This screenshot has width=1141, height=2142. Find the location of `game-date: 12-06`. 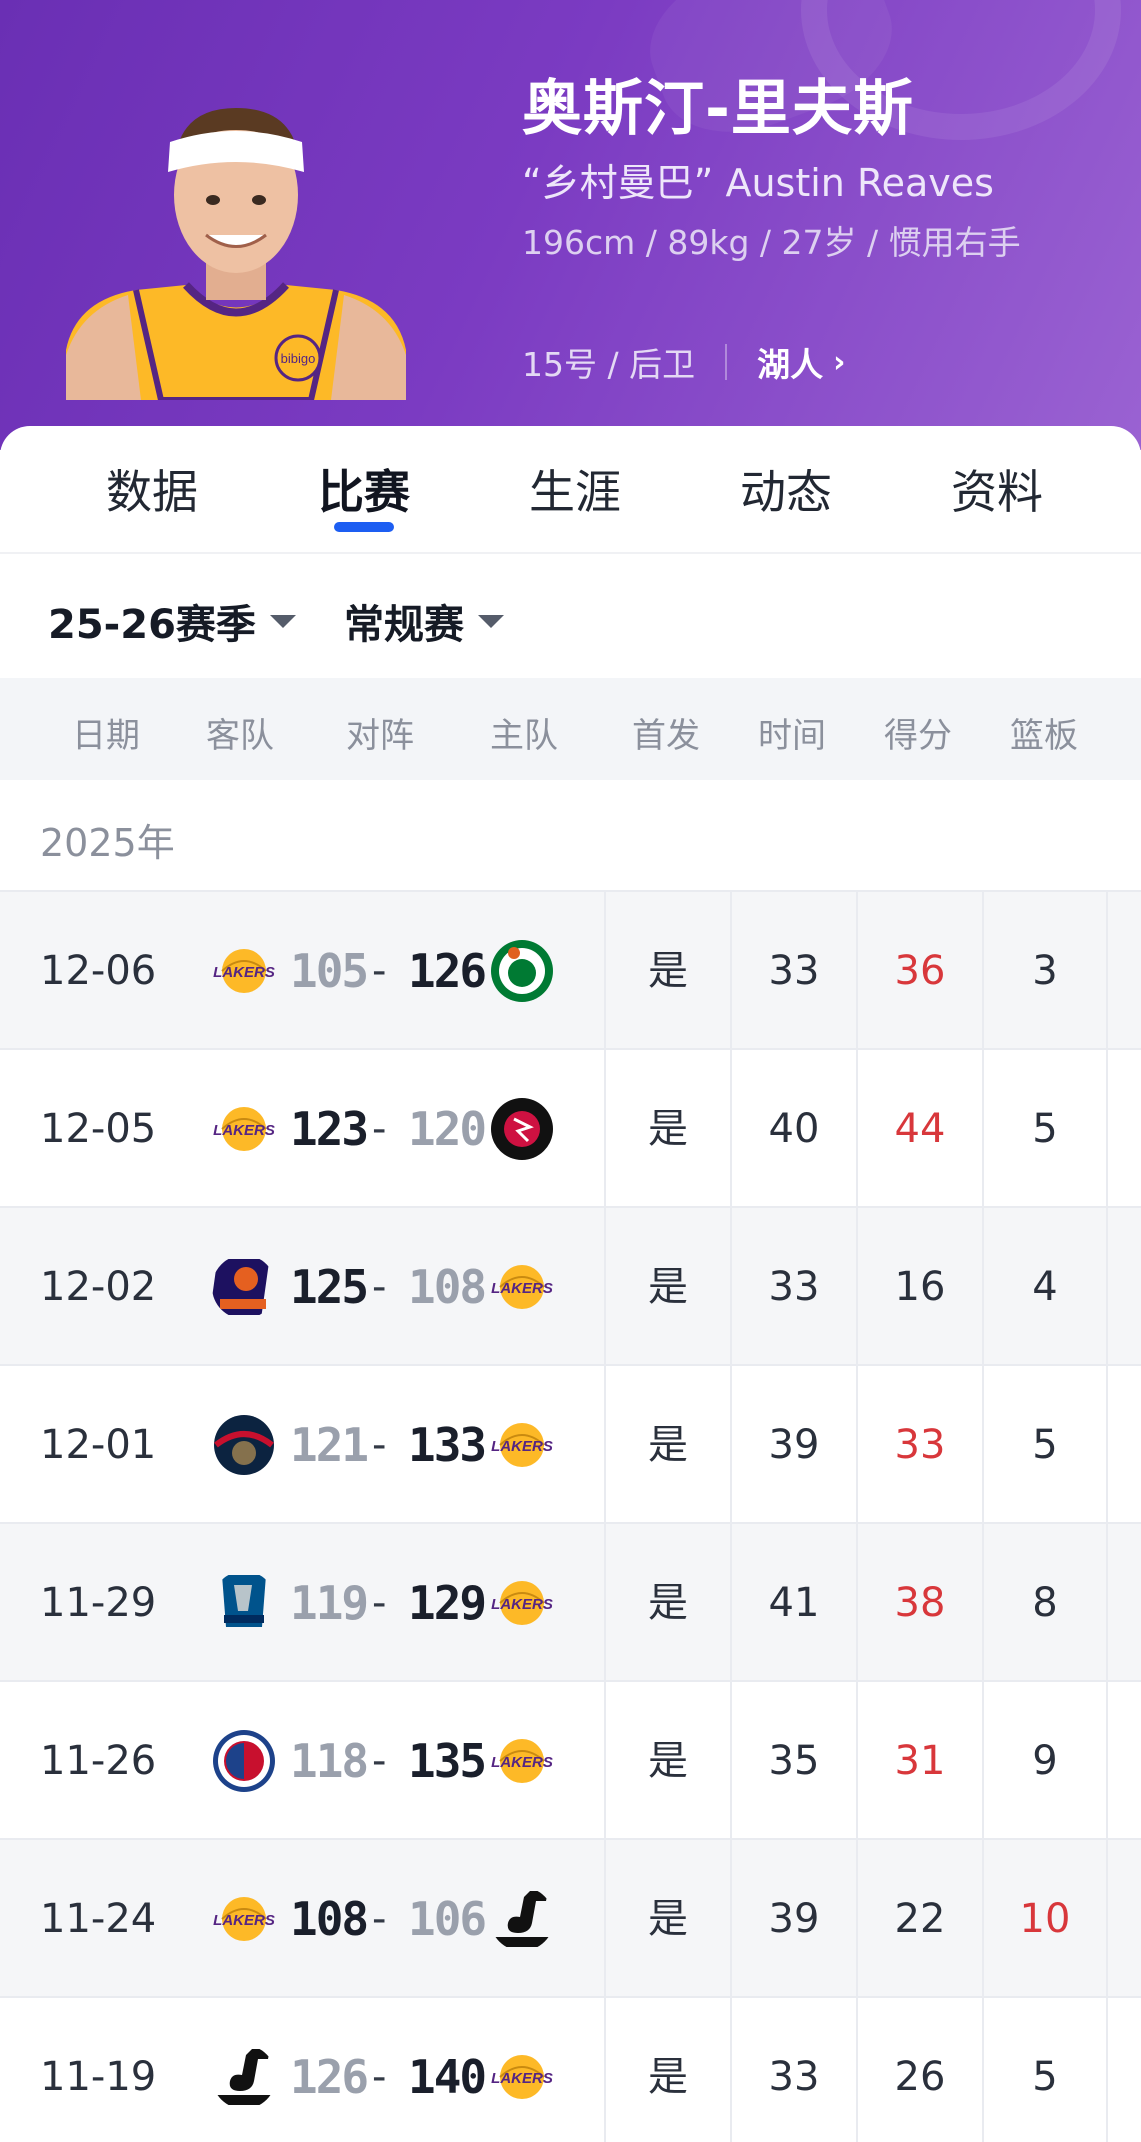

game-date: 12-06 is located at coordinates (98, 971).